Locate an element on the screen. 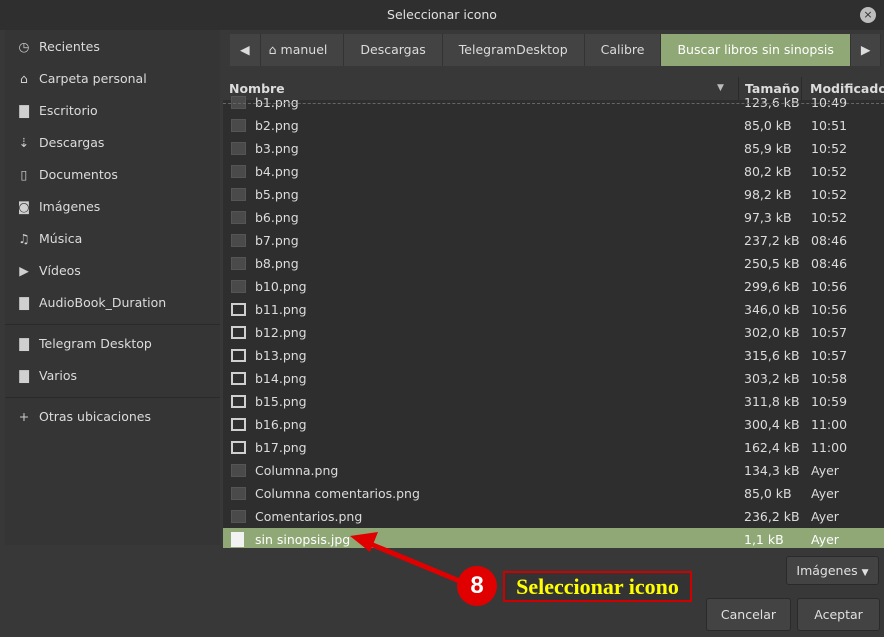  annotation-label: Seleccionar icono is located at coordinates (597, 586).